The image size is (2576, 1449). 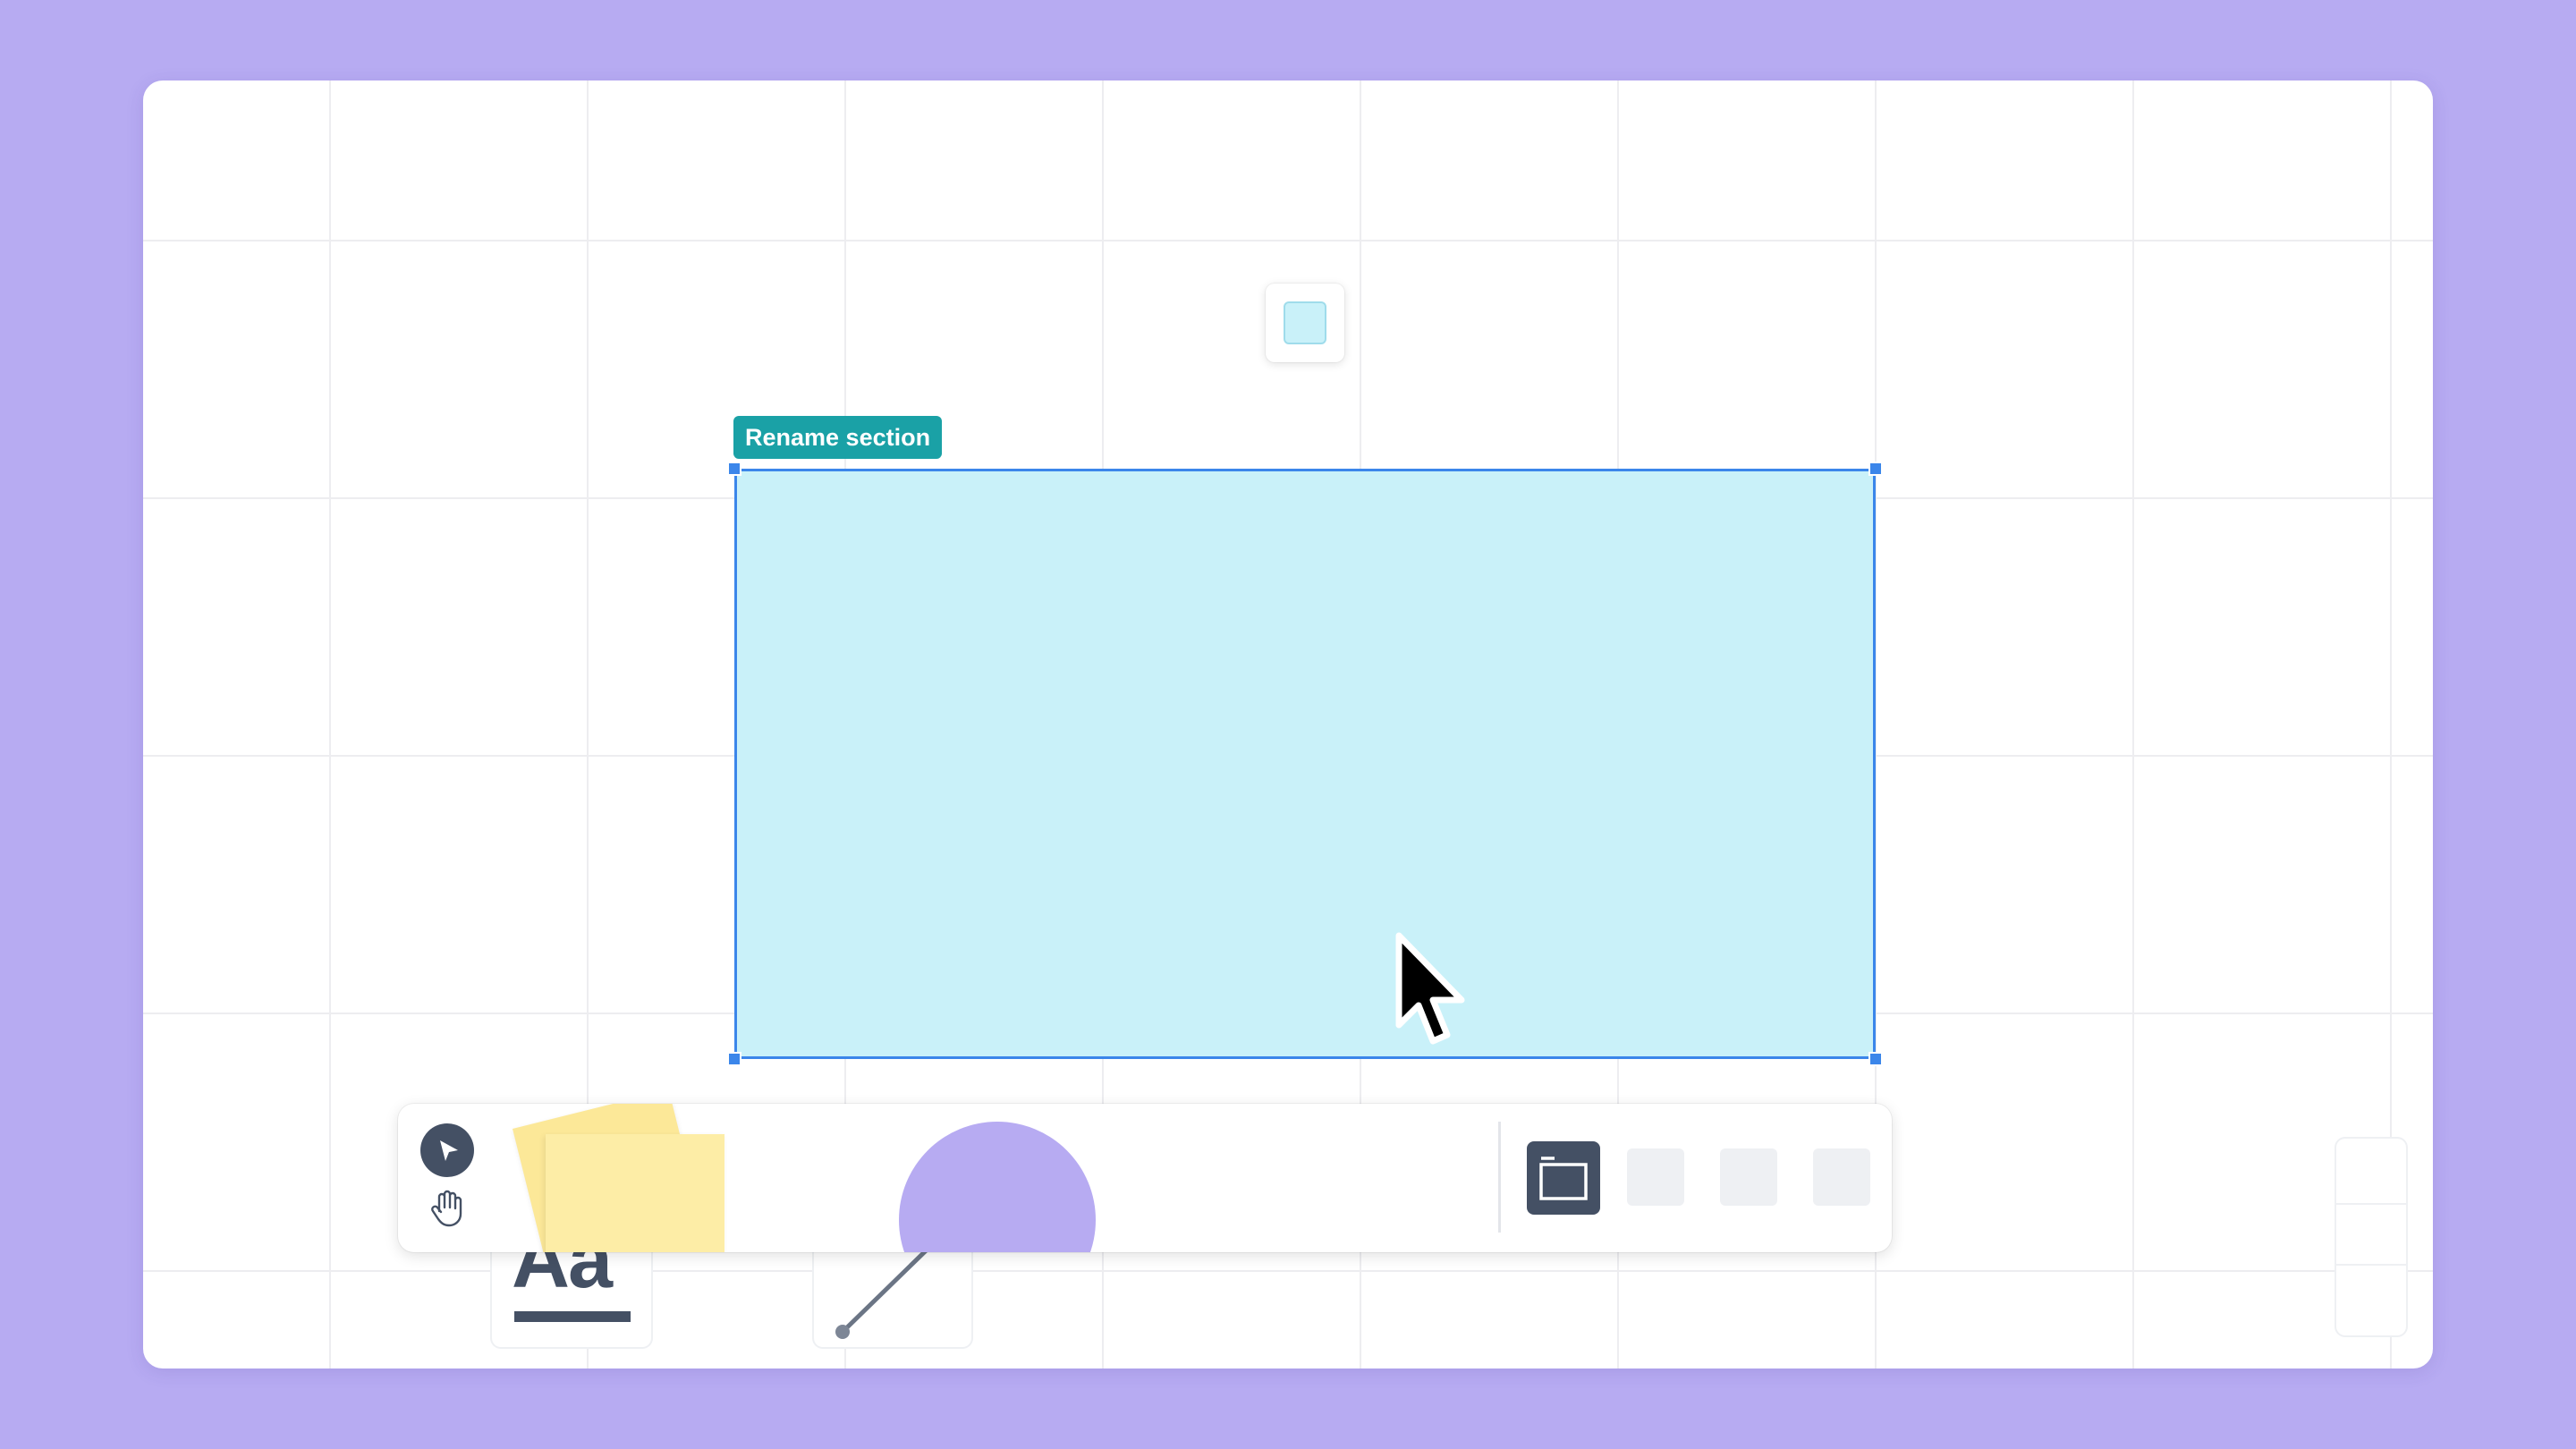 I want to click on zoom-controls, so click(x=2371, y=1237).